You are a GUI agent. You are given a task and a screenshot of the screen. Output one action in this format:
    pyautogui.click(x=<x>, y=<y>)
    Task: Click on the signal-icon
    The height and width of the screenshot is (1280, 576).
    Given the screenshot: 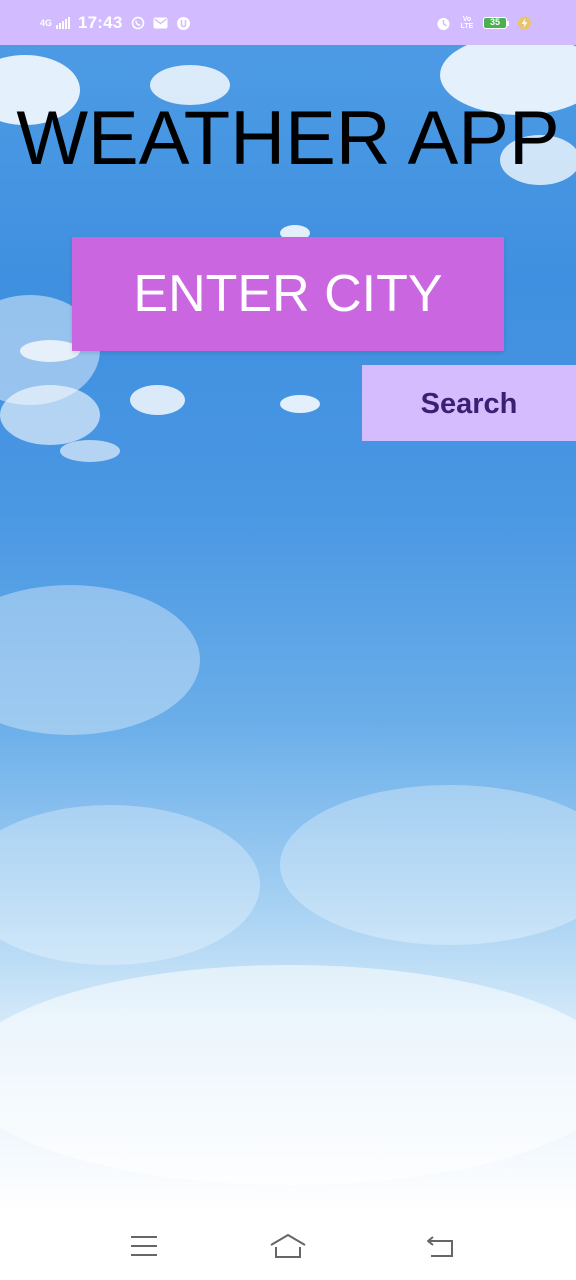 What is the action you would take?
    pyautogui.click(x=63, y=23)
    